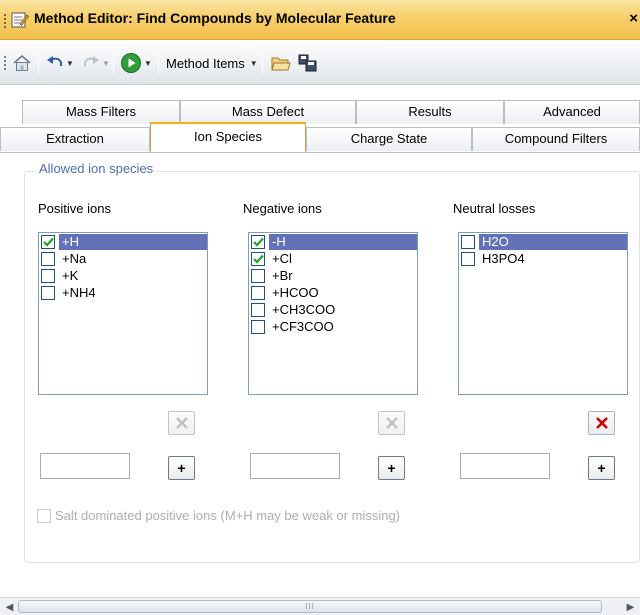  I want to click on list-item-label: +Na, so click(74, 258).